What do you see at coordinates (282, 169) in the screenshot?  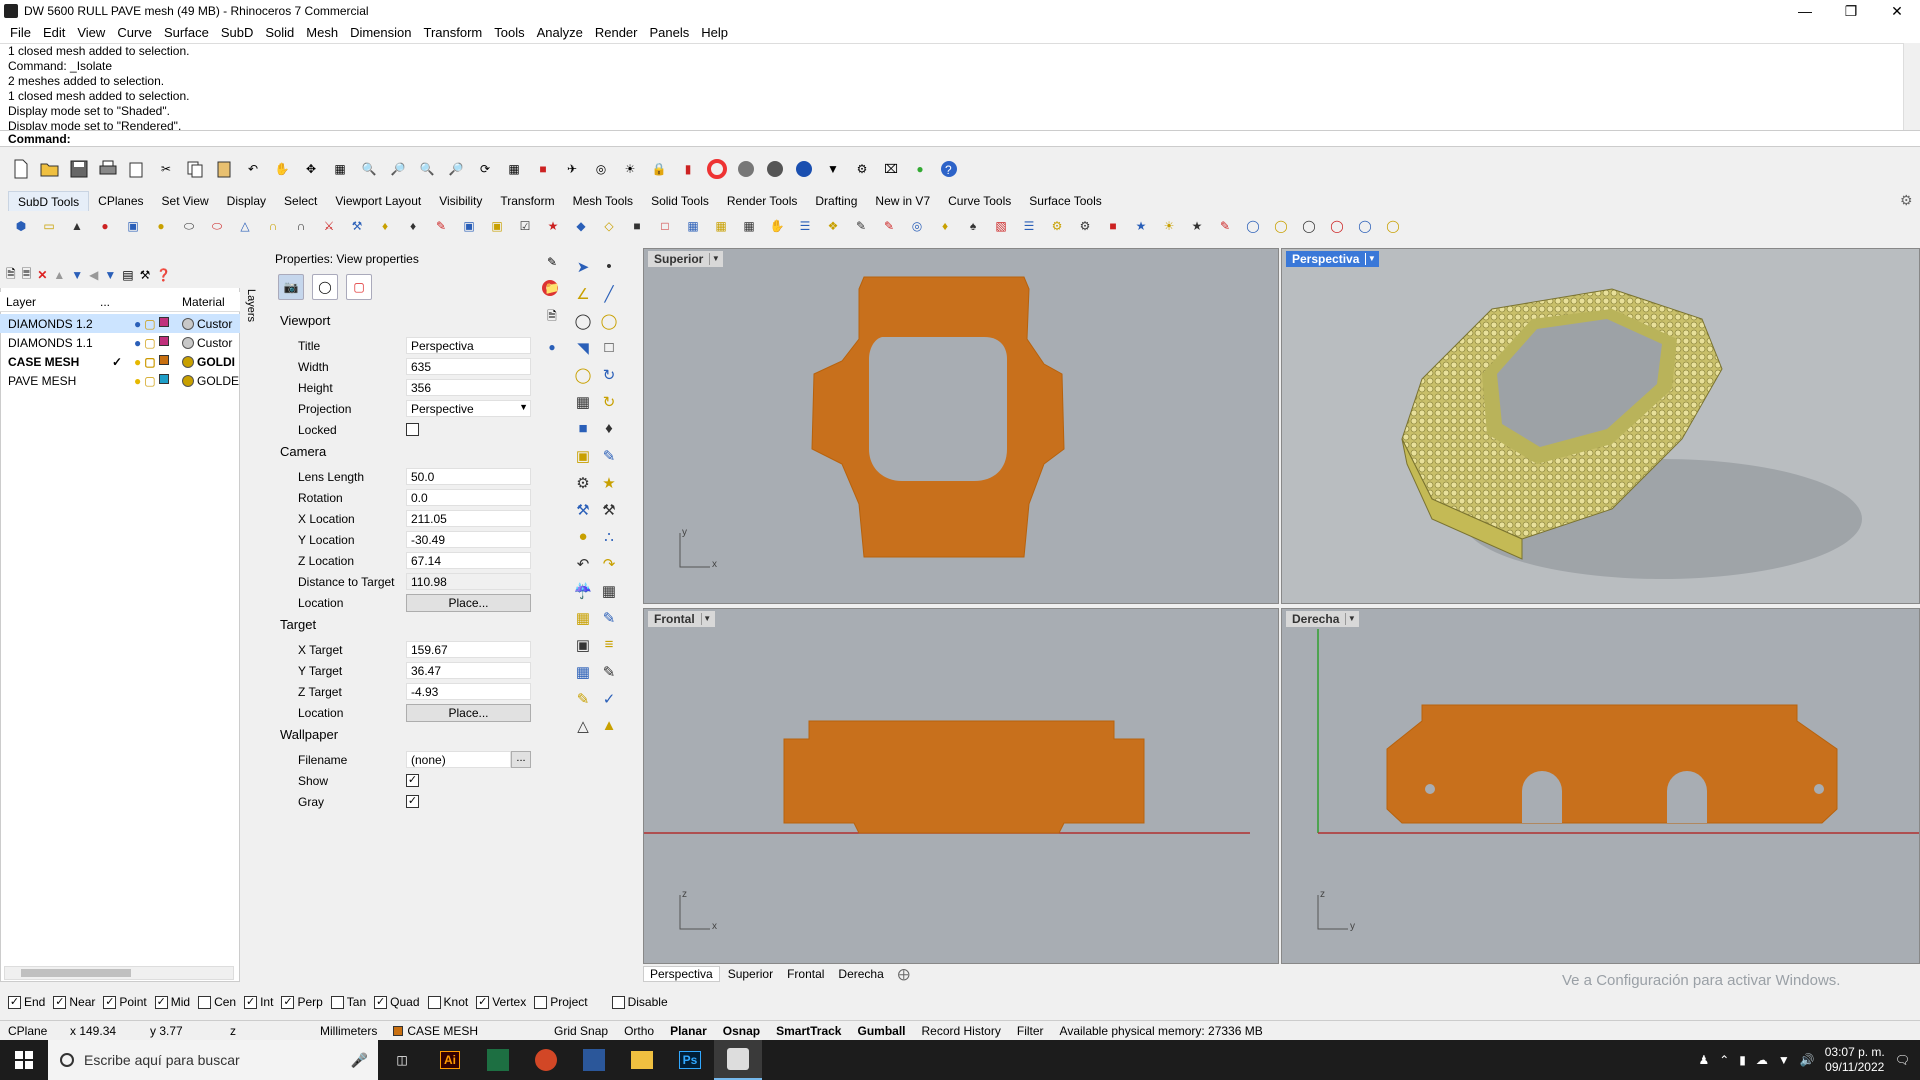 I see `pan-icon: ✋` at bounding box center [282, 169].